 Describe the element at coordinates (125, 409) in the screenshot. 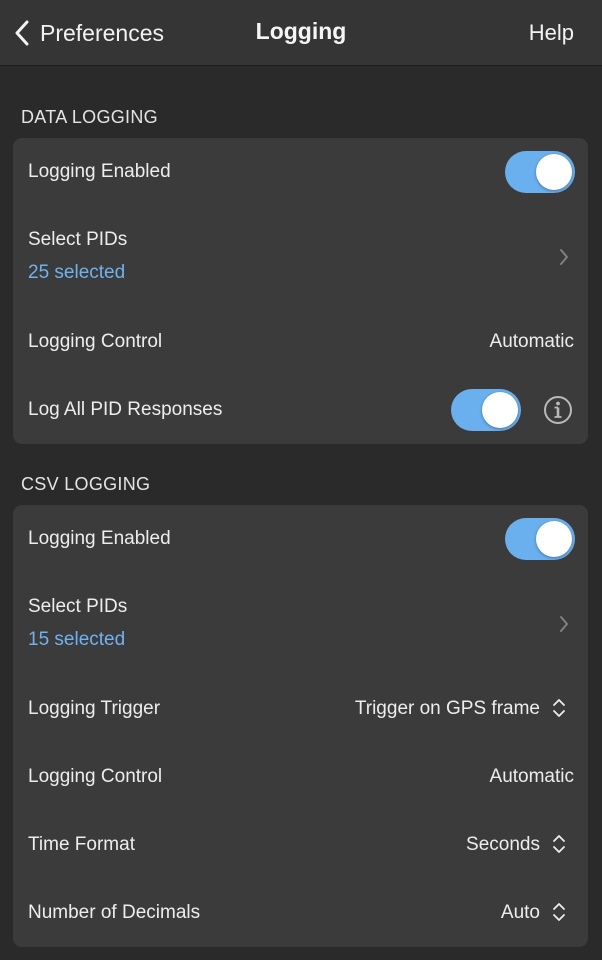

I see `log-all-pid-responses-label: Log All PID Responses` at that location.